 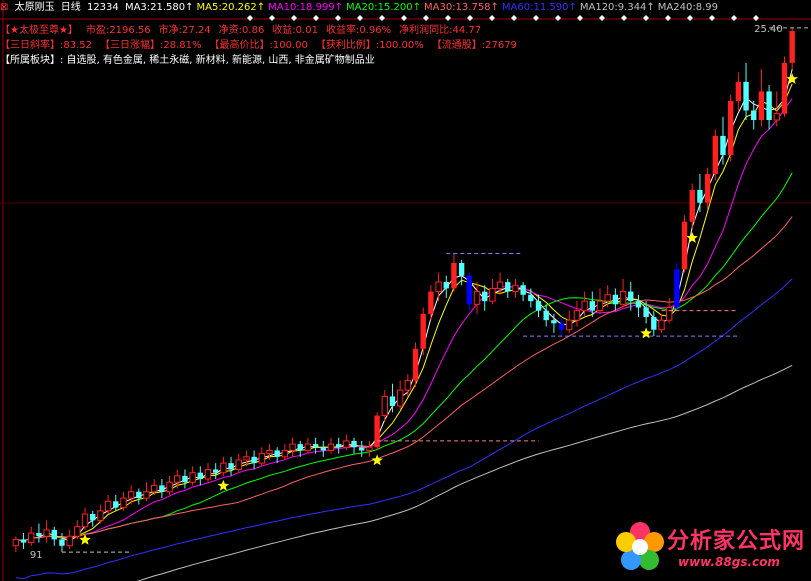 I want to click on period-label: 日线, so click(x=71, y=7).